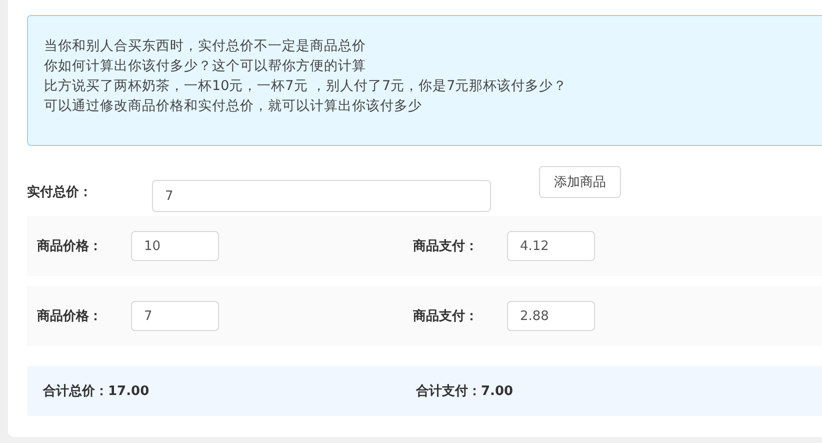  Describe the element at coordinates (60, 192) in the screenshot. I see `total-label: 实付总价：` at that location.